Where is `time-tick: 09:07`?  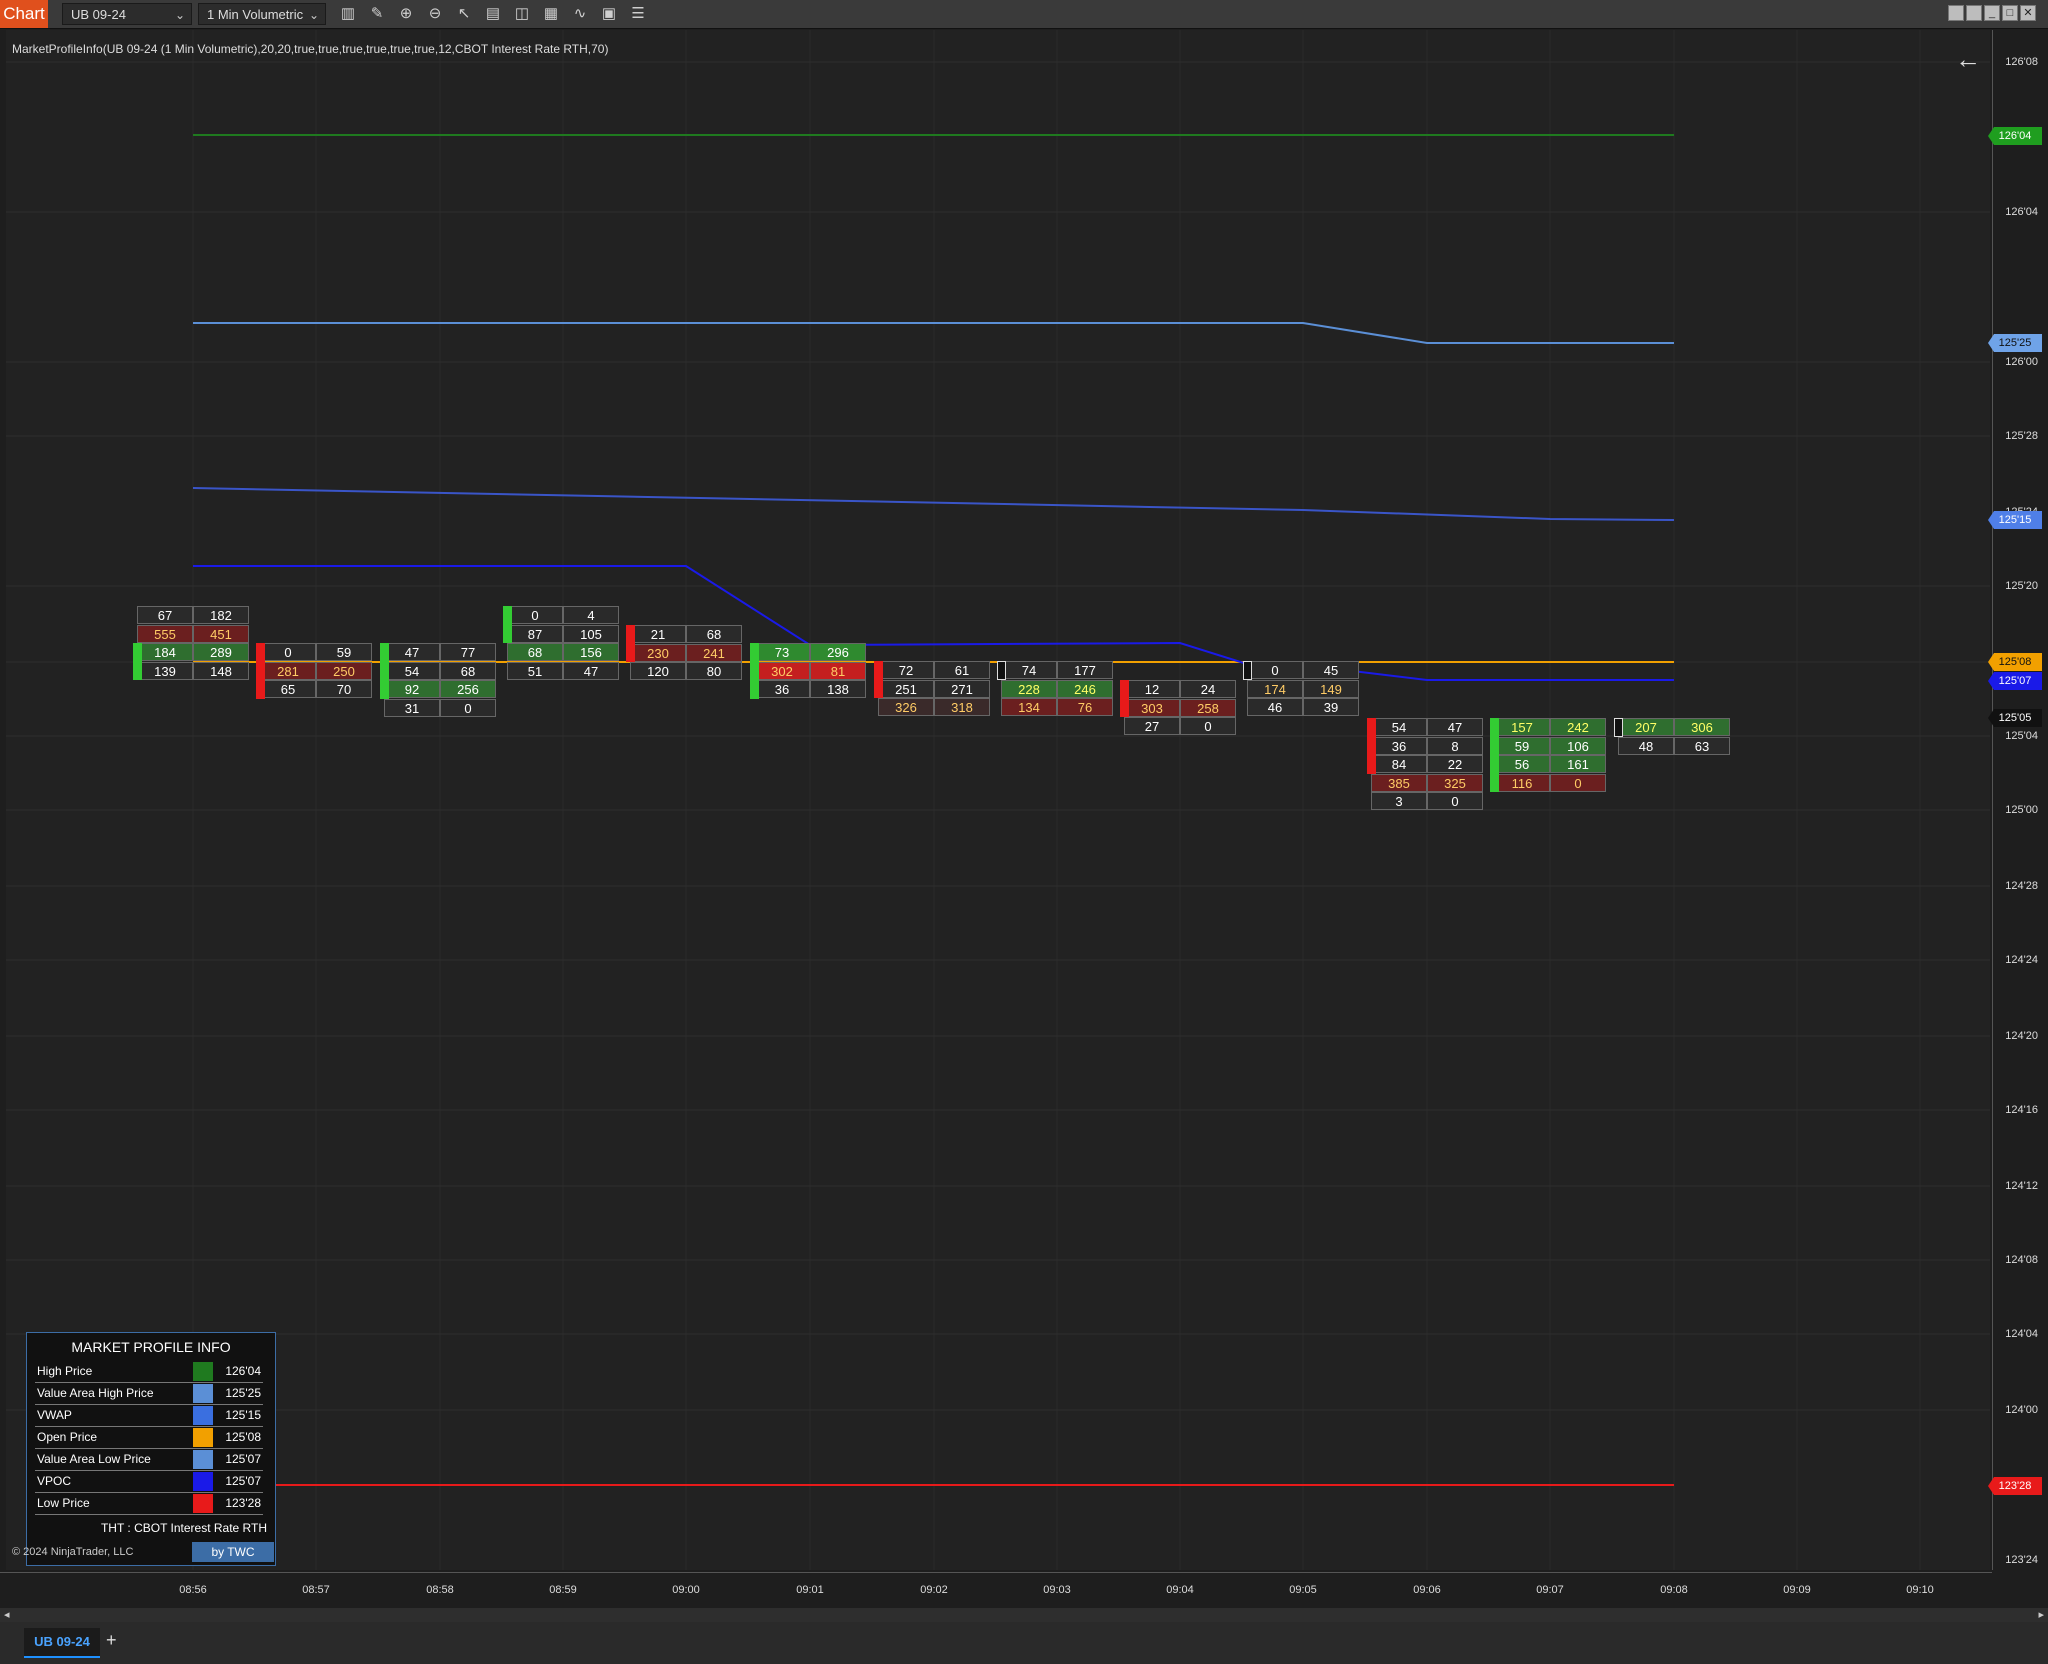
time-tick: 09:07 is located at coordinates (1550, 1590).